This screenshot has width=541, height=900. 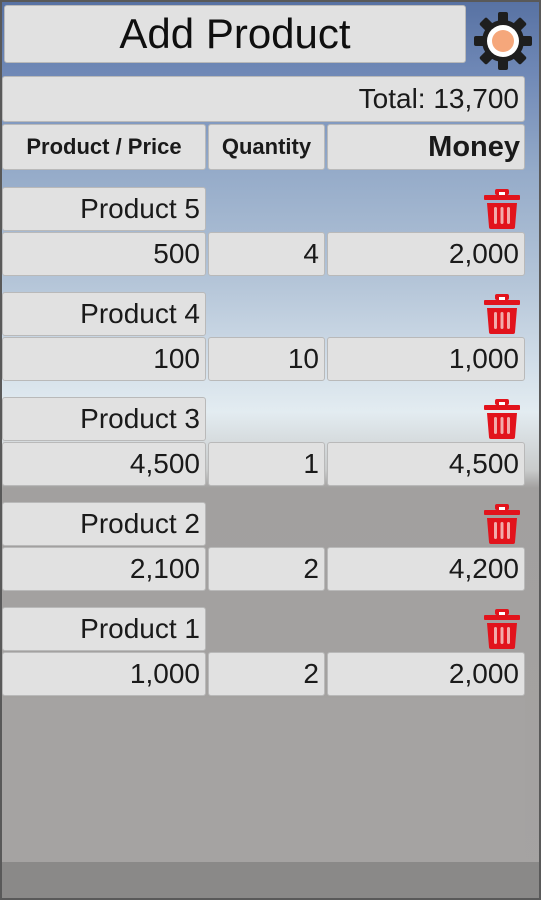 I want to click on price-field: 500, so click(x=104, y=254).